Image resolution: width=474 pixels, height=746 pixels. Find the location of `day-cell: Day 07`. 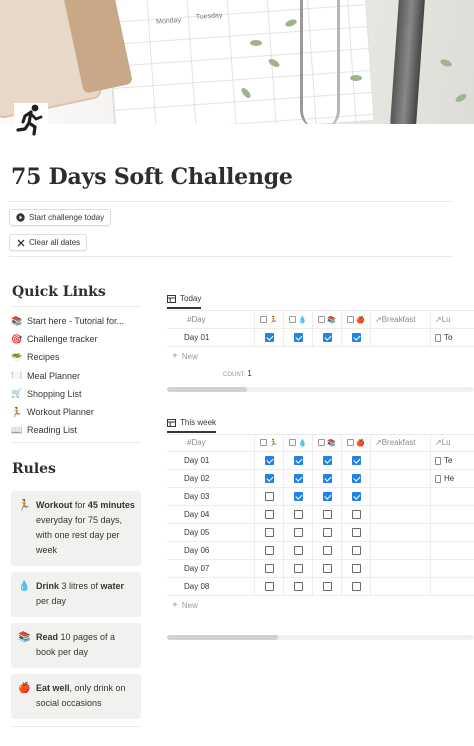

day-cell: Day 07 is located at coordinates (211, 568).